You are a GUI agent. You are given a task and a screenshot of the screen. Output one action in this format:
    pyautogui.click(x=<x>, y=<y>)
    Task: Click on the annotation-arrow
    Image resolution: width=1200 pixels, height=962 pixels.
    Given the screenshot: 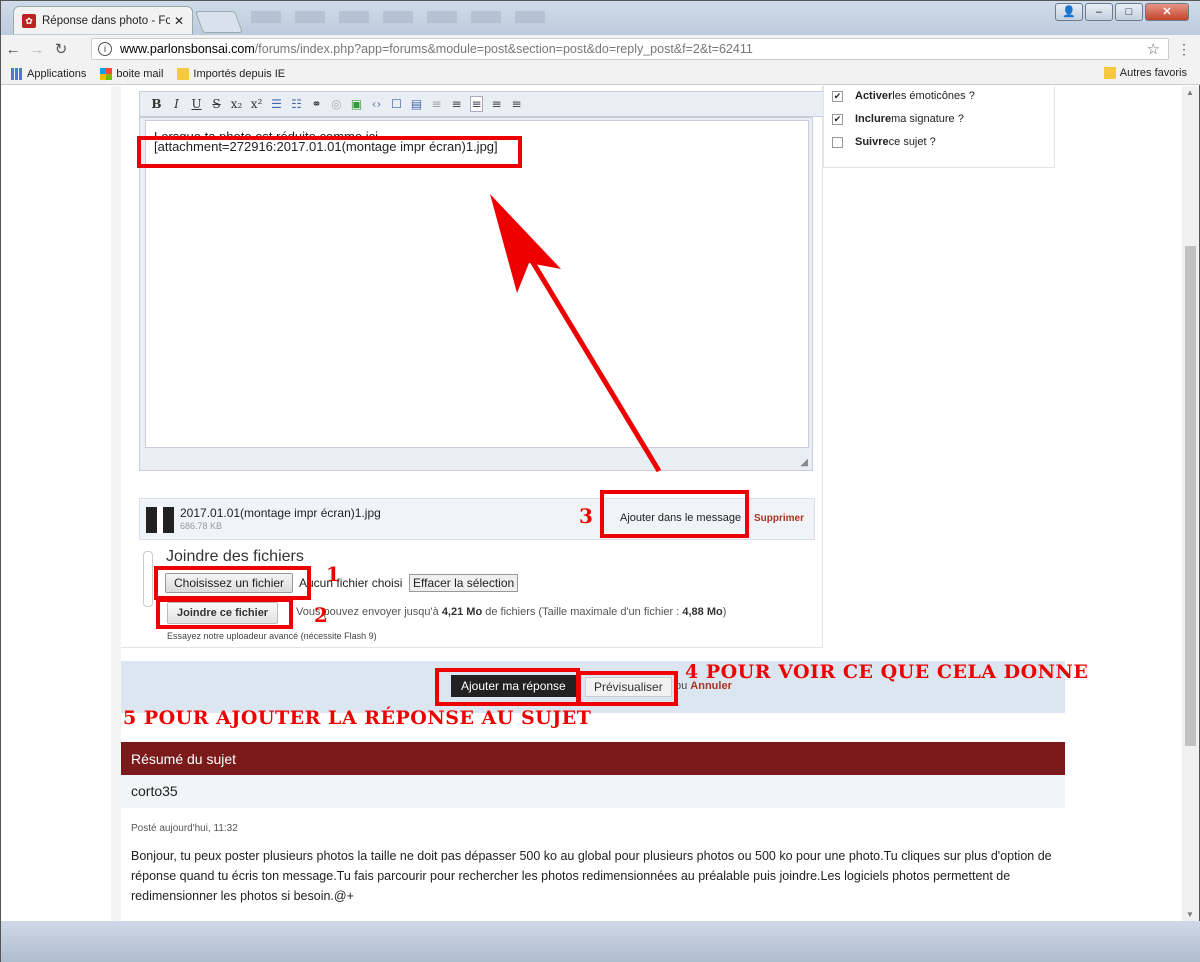 What is the action you would take?
    pyautogui.click(x=576, y=333)
    